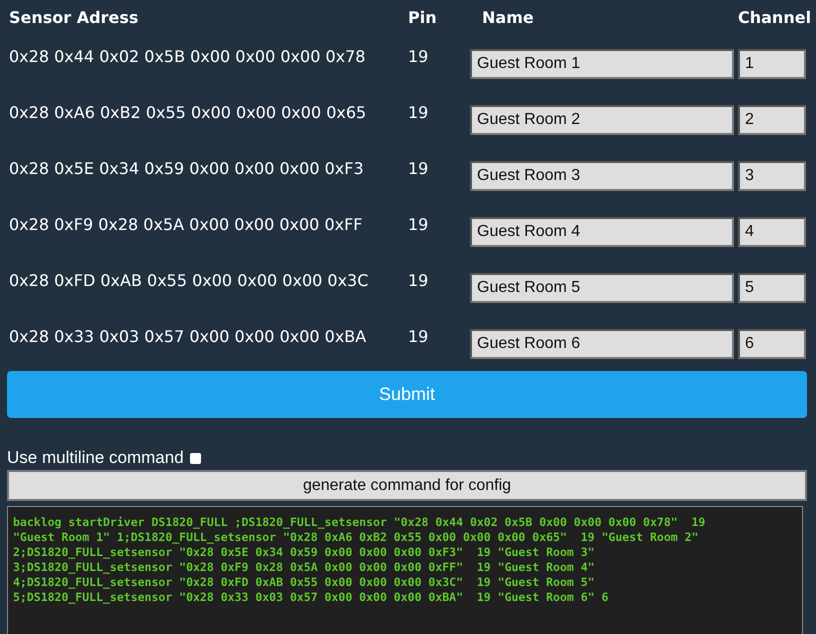 The width and height of the screenshot is (816, 634). I want to click on column-header: Channel, so click(775, 17).